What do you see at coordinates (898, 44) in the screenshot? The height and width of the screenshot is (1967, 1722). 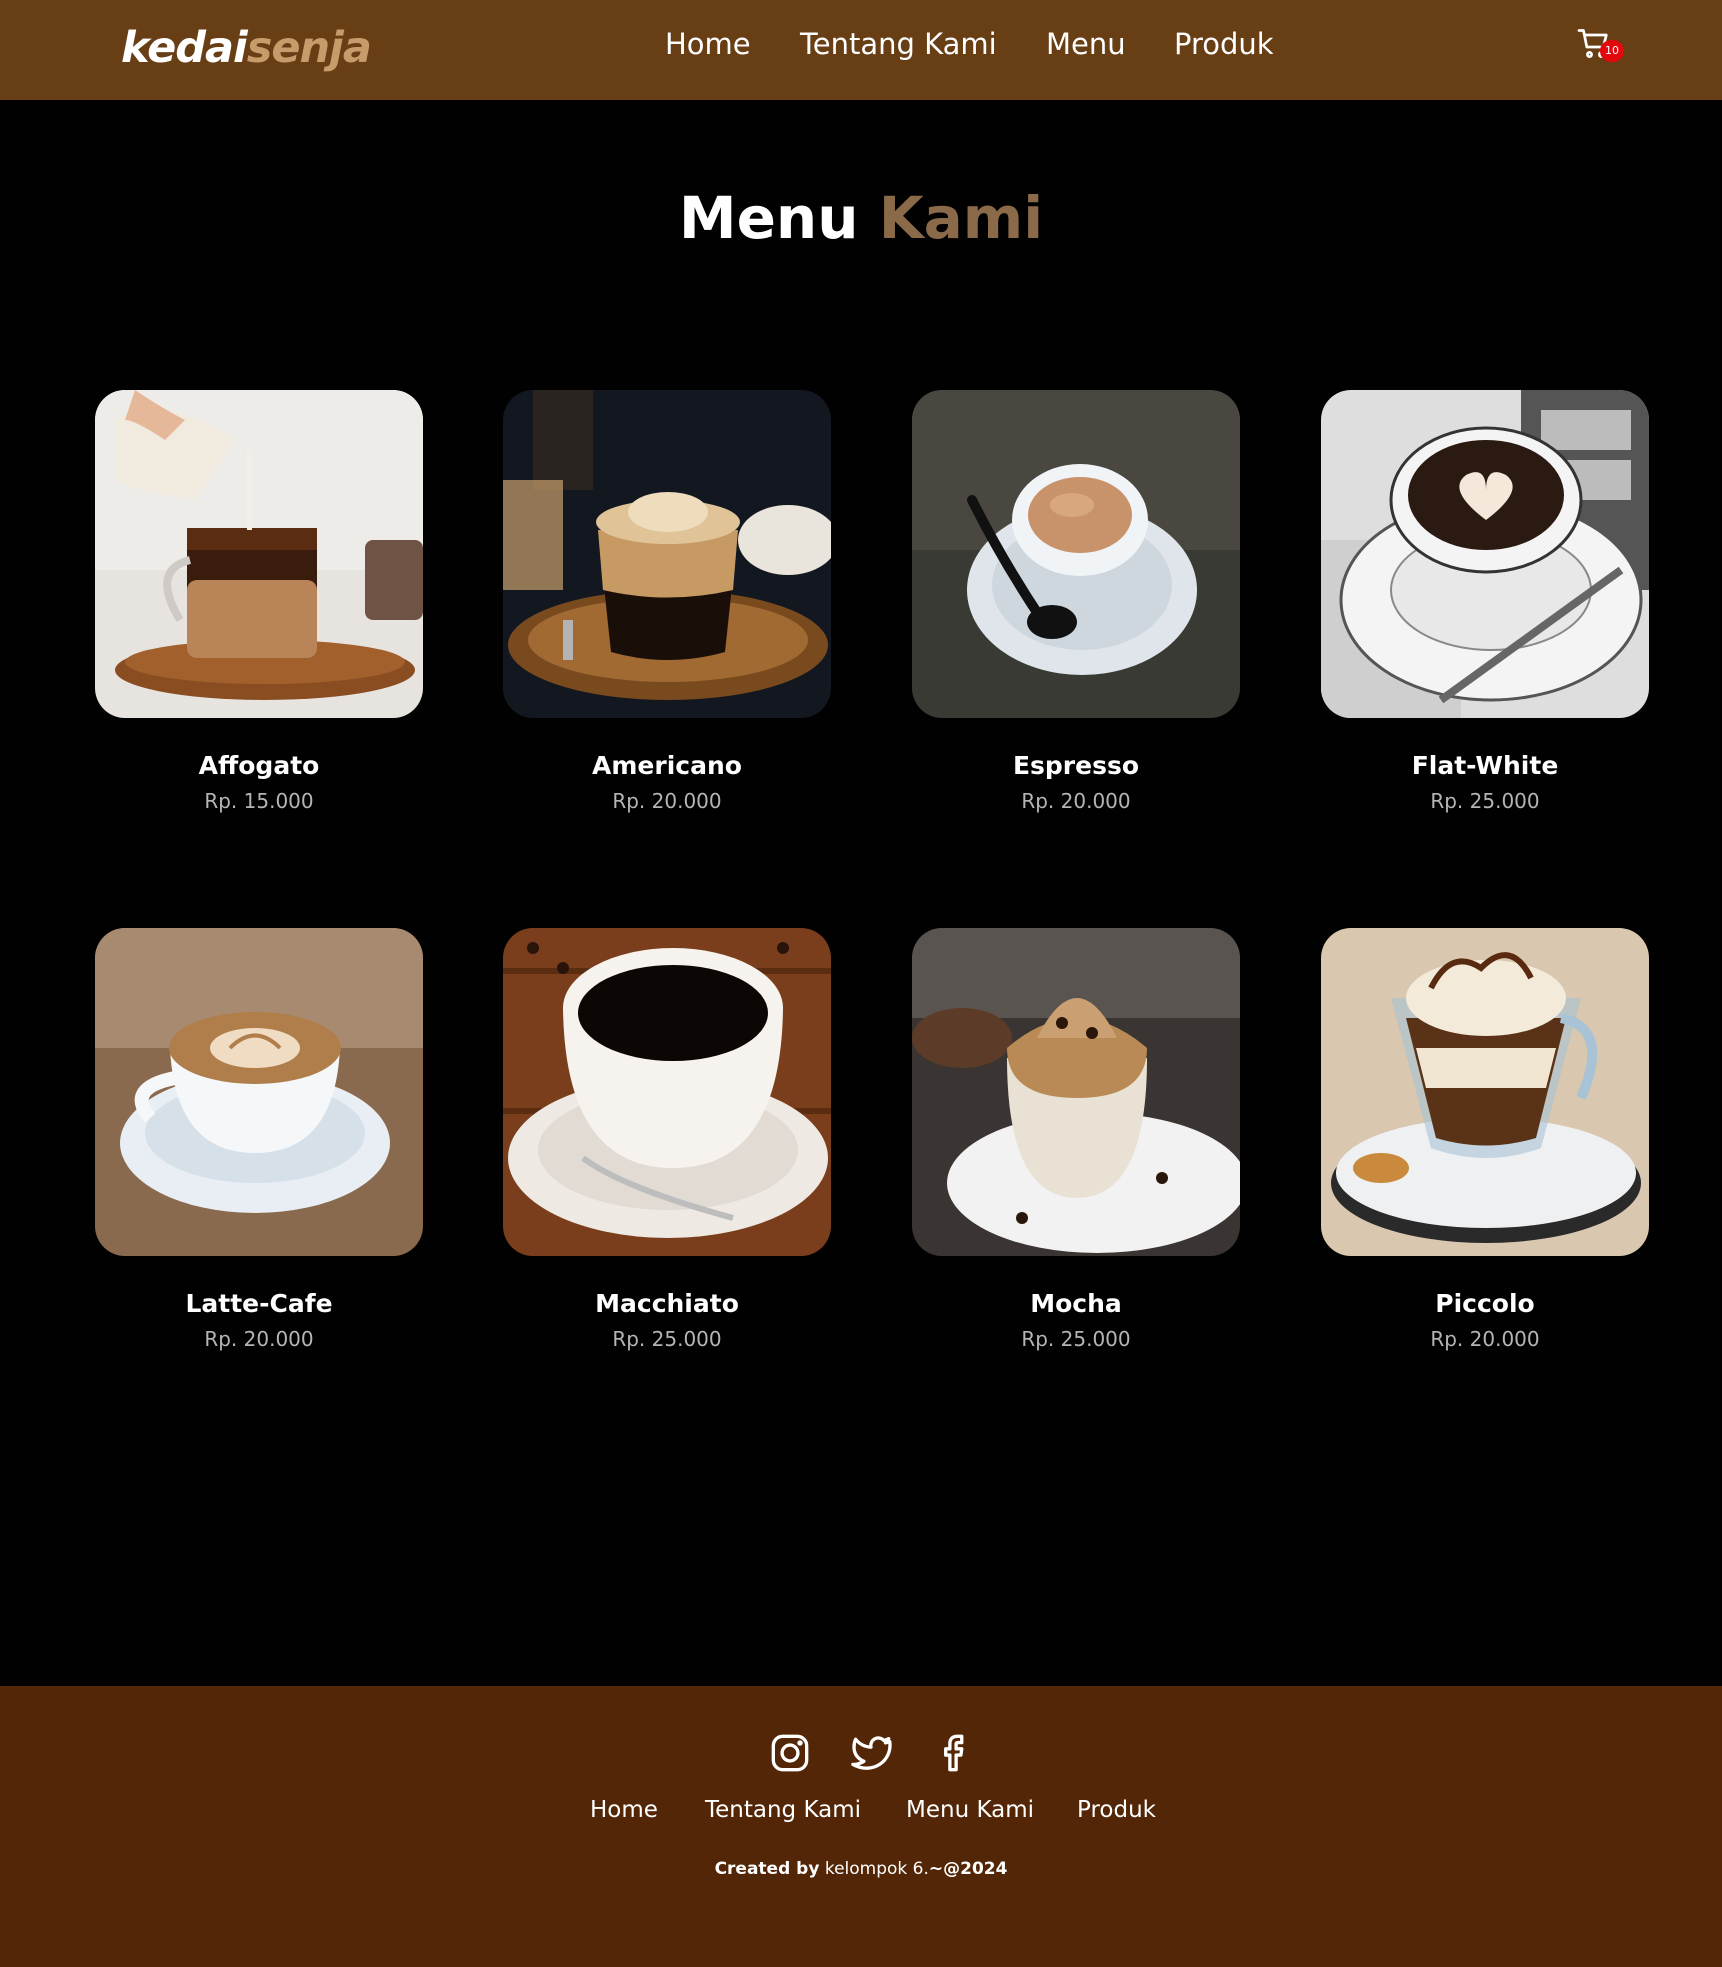 I see `nav-tentang-kami: Tentang Kami` at bounding box center [898, 44].